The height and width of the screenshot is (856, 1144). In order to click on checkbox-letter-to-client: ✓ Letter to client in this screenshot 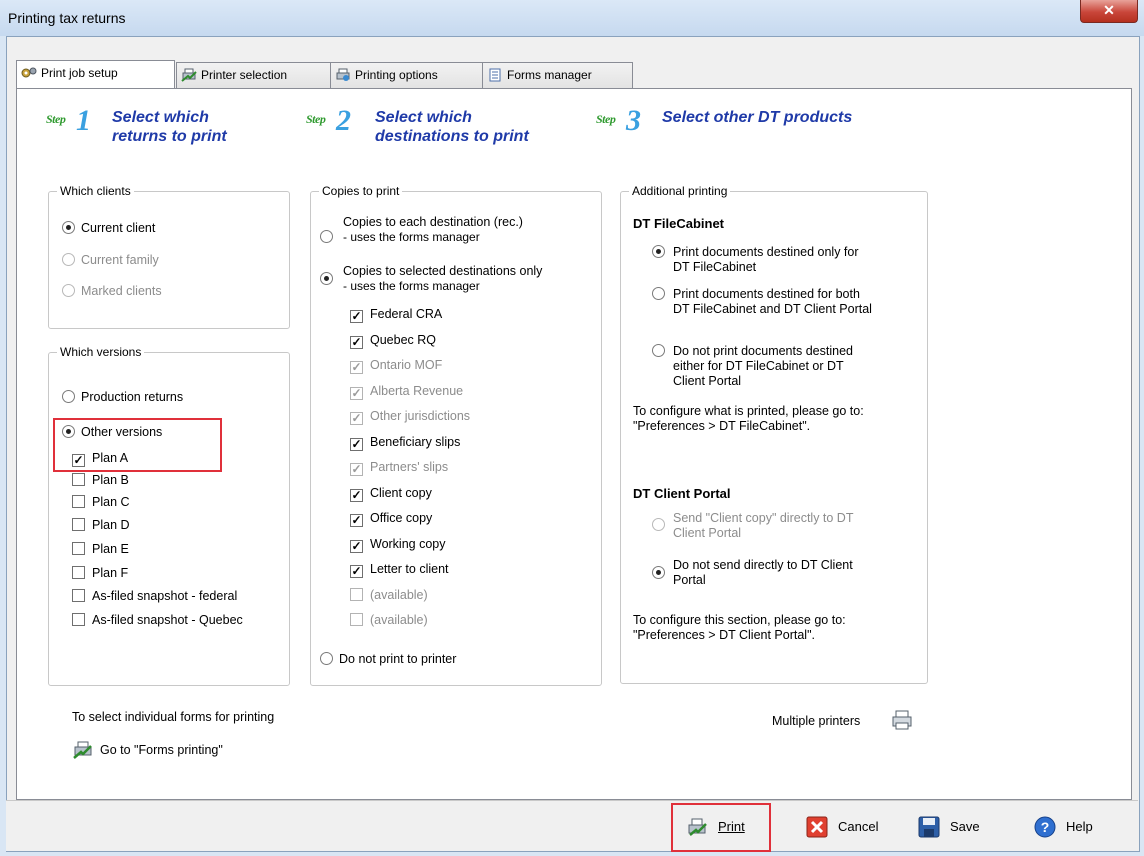, I will do `click(399, 570)`.